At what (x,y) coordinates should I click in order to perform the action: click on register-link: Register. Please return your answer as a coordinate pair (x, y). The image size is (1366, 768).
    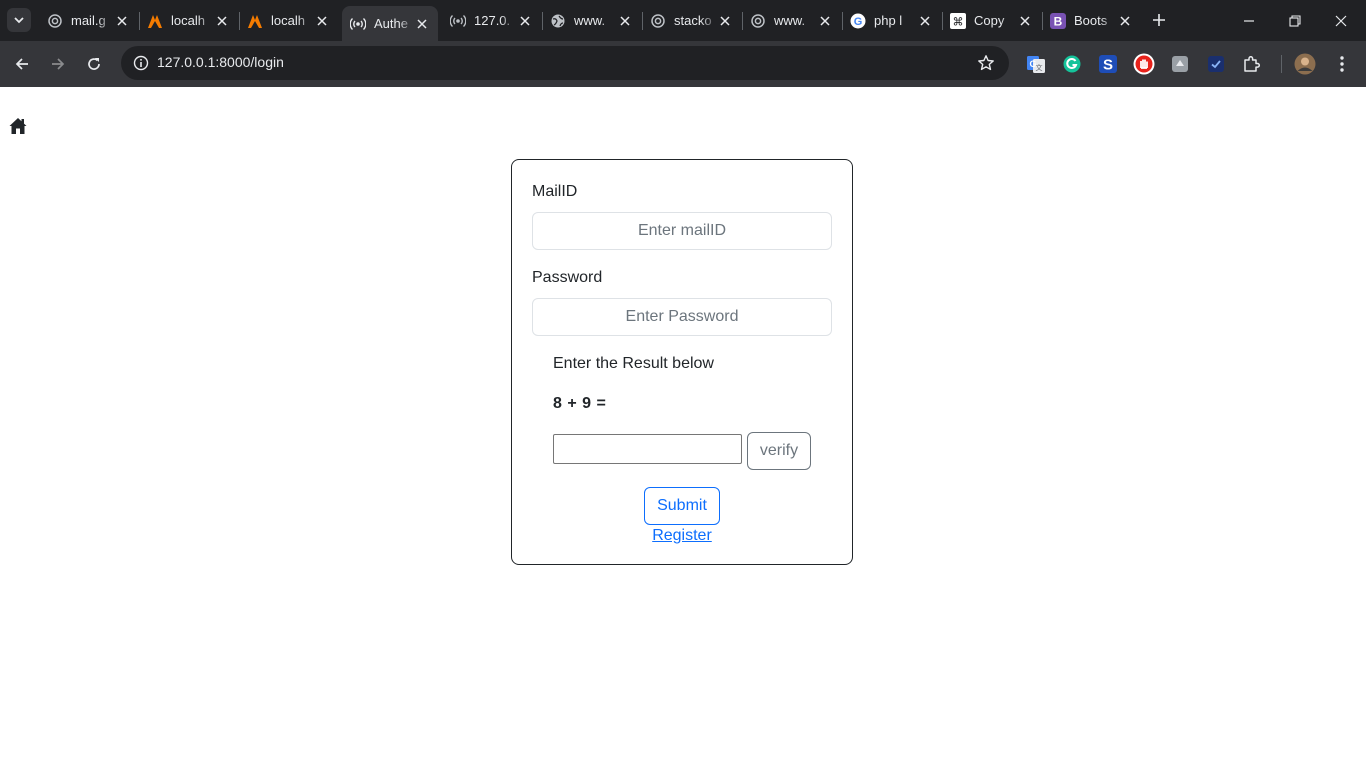
    Looking at the image, I should click on (682, 535).